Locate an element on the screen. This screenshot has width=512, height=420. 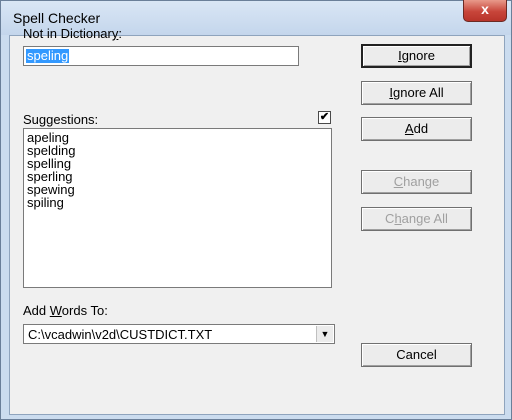
suggestions-label: Suggestions: is located at coordinates (61, 119).